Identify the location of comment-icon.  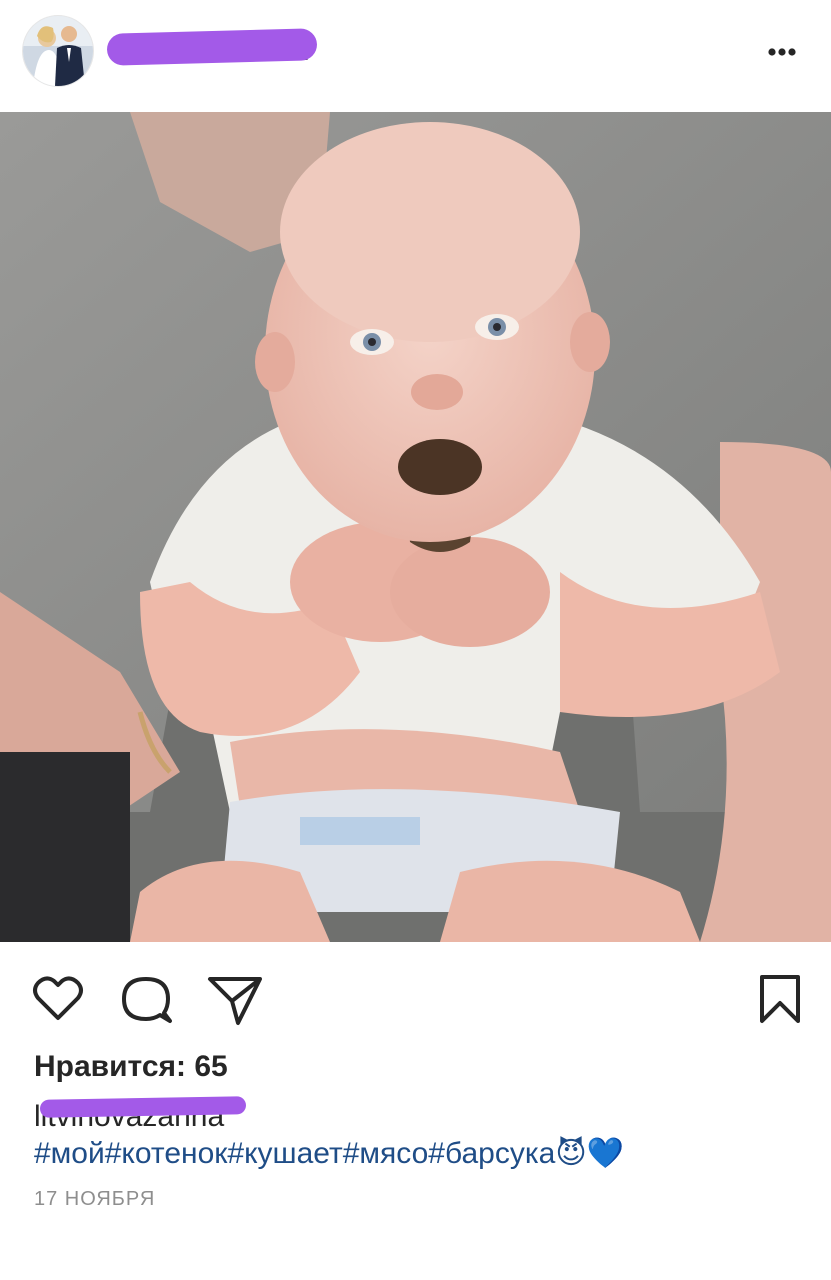
(147, 1000).